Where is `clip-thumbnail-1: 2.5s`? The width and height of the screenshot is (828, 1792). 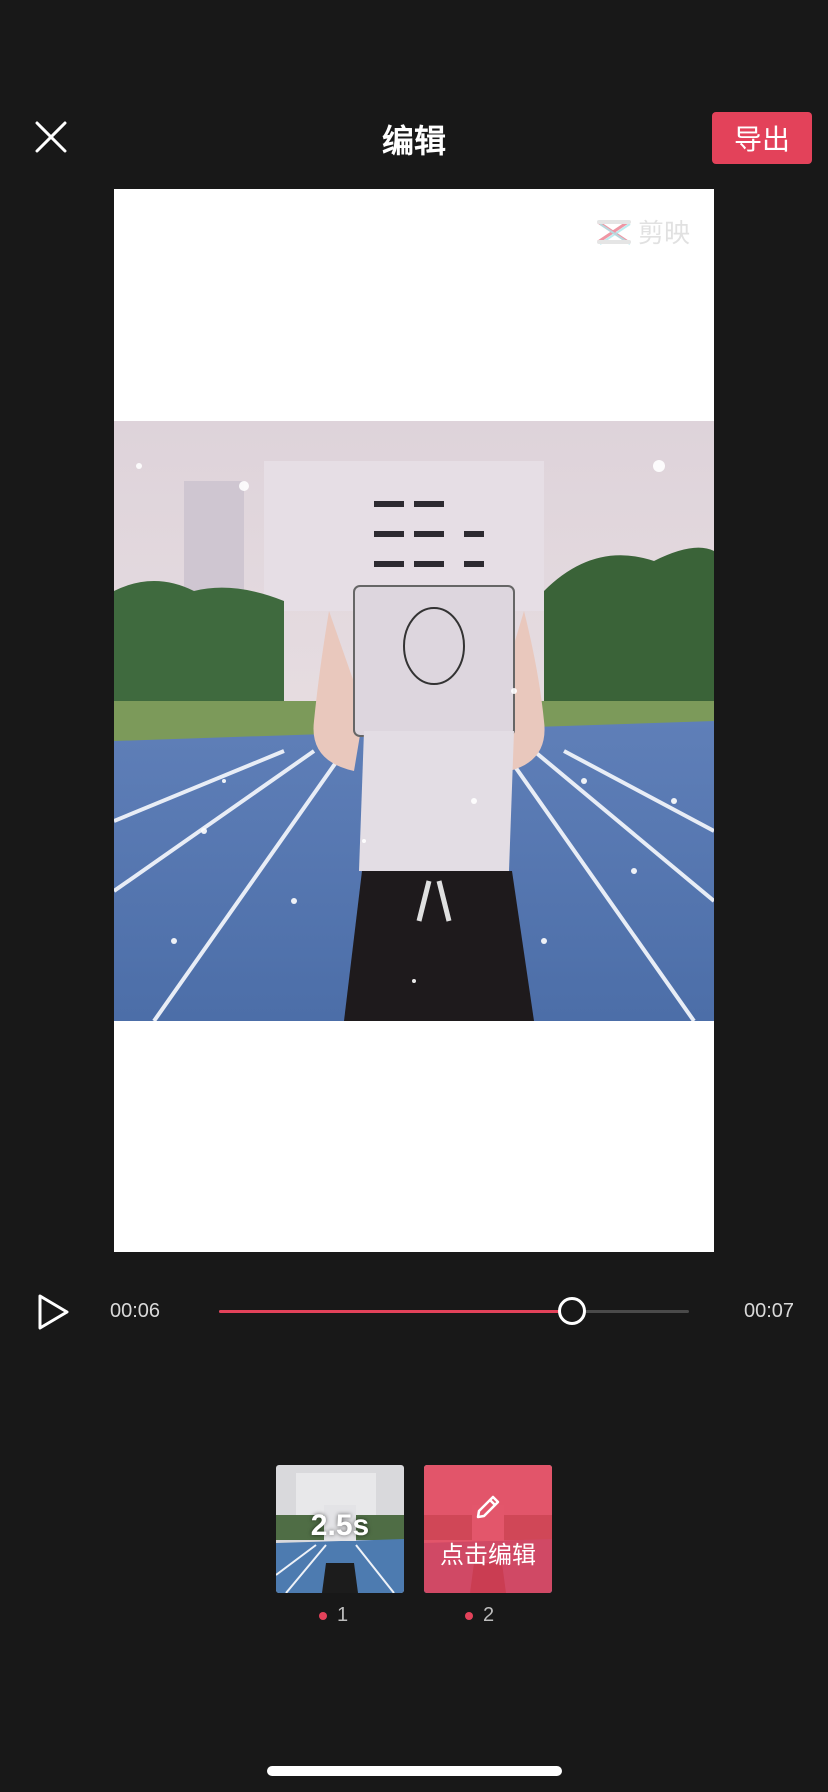 clip-thumbnail-1: 2.5s is located at coordinates (340, 1529).